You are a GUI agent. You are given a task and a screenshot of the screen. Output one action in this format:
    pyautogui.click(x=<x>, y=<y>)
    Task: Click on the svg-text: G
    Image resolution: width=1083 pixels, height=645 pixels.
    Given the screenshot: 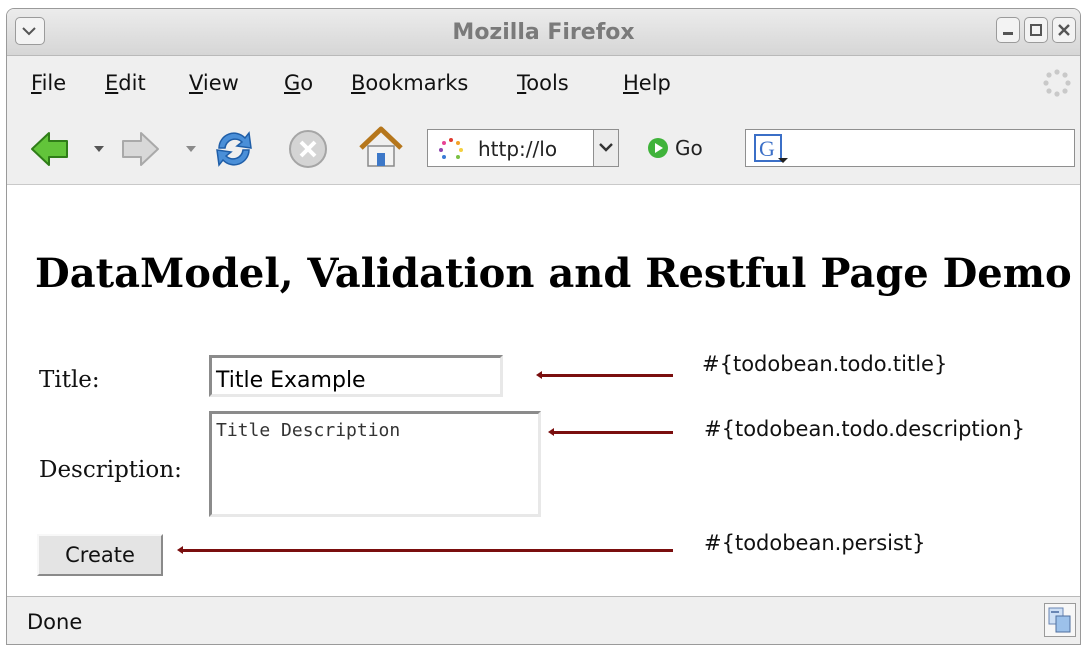 What is the action you would take?
    pyautogui.click(x=767, y=148)
    